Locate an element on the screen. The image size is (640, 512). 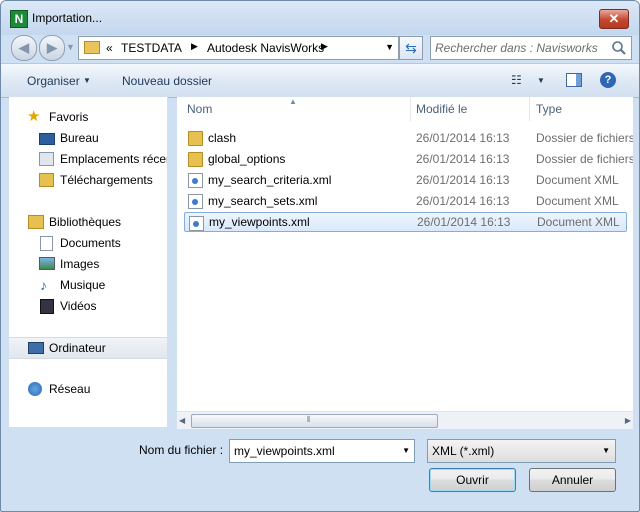
sidebar-item-label: Réseau is located at coordinates (70, 389).